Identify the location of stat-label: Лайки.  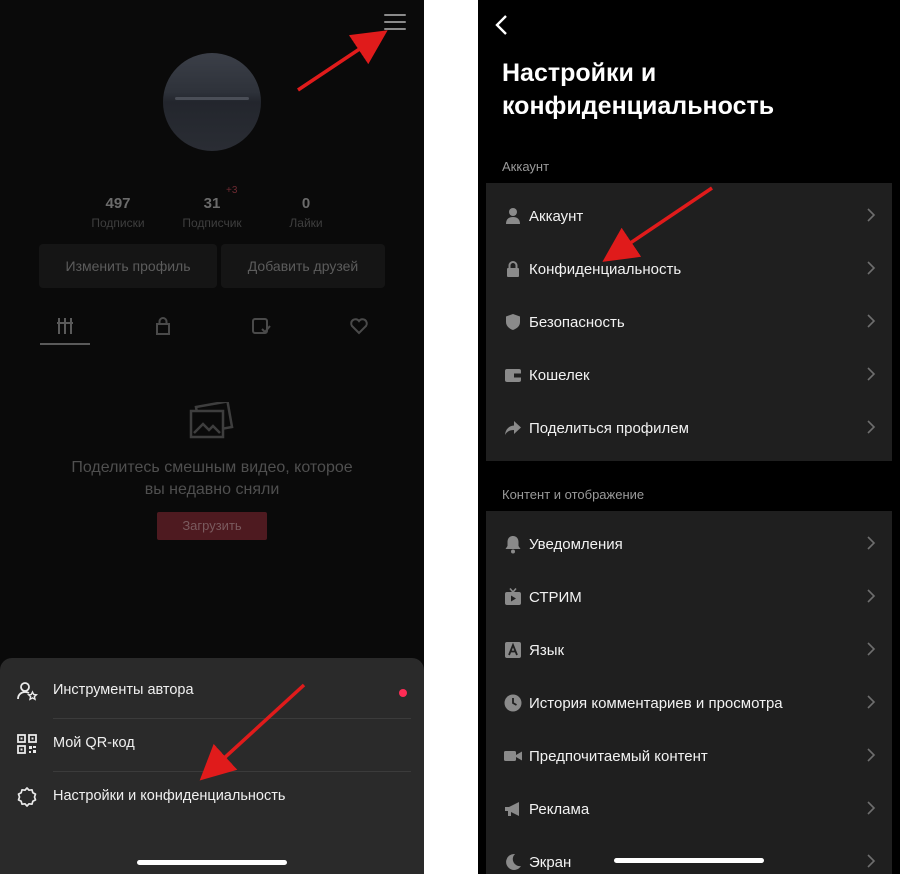
(306, 223).